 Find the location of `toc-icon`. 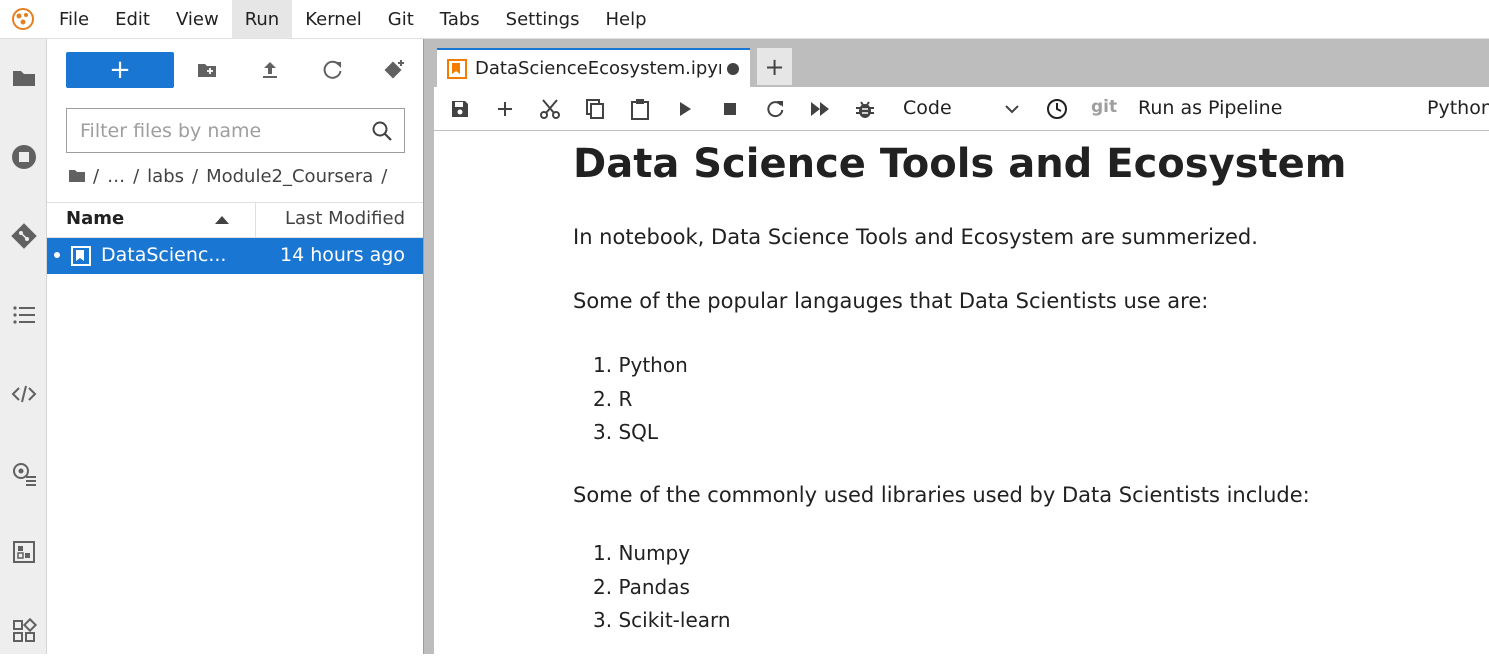

toc-icon is located at coordinates (23, 315).